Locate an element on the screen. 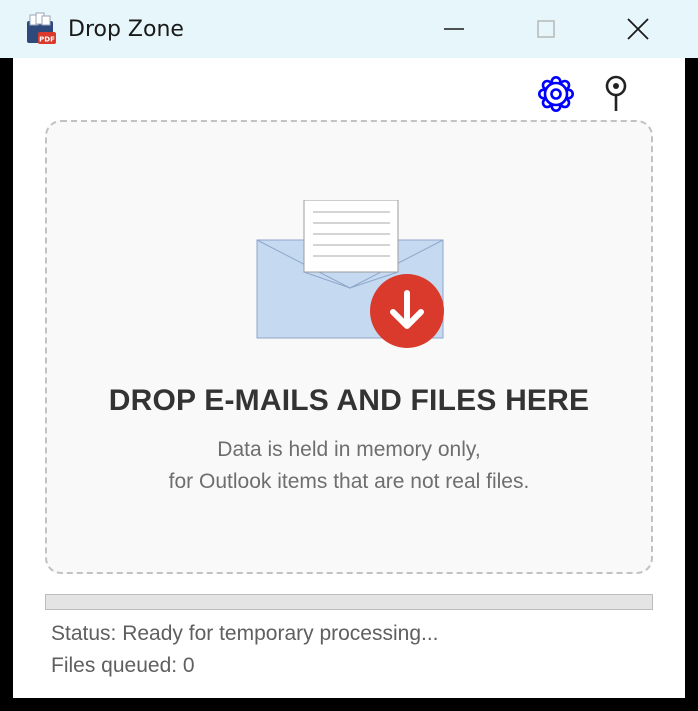  minimize-icon is located at coordinates (454, 29).